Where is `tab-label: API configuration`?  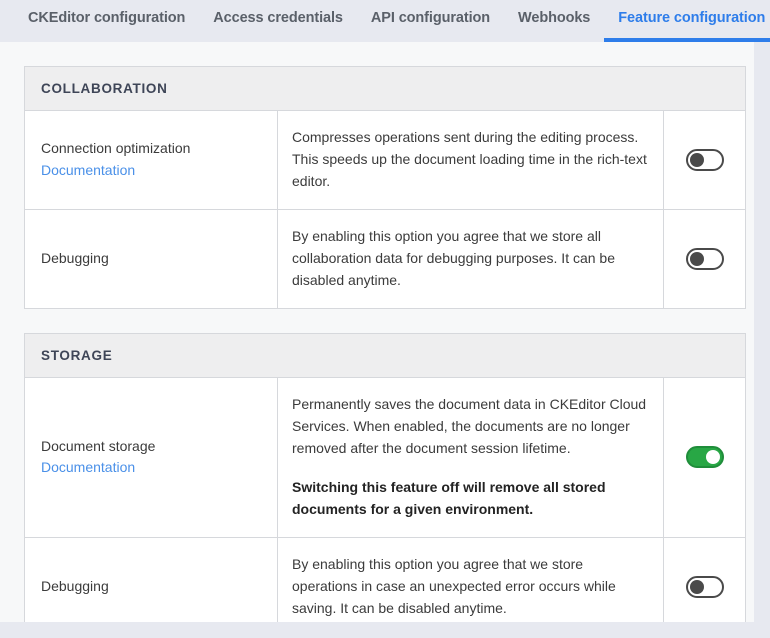 tab-label: API configuration is located at coordinates (430, 18).